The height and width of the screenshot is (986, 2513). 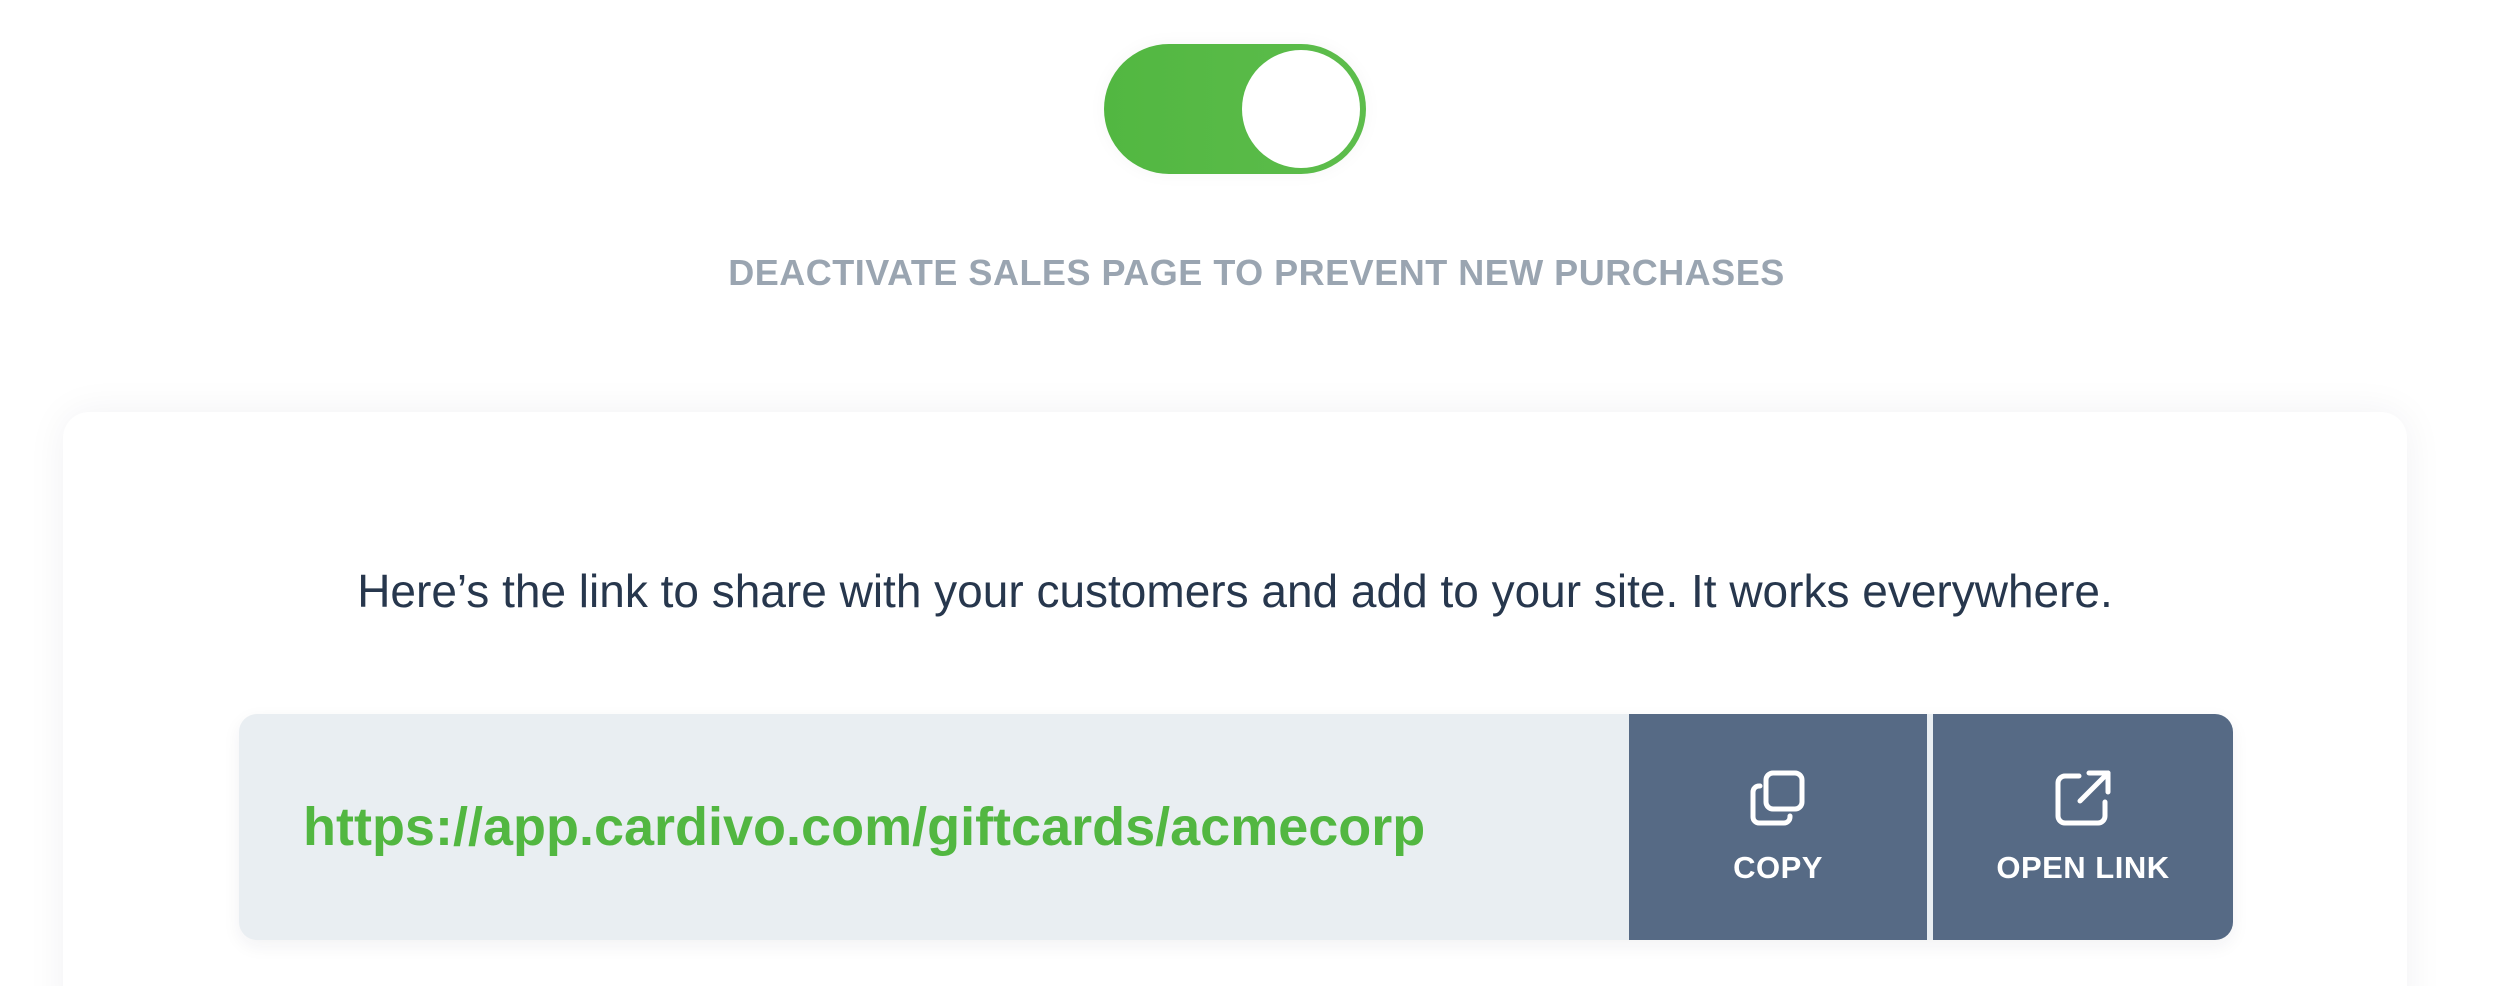 What do you see at coordinates (1778, 827) in the screenshot?
I see `copy-button: COPY` at bounding box center [1778, 827].